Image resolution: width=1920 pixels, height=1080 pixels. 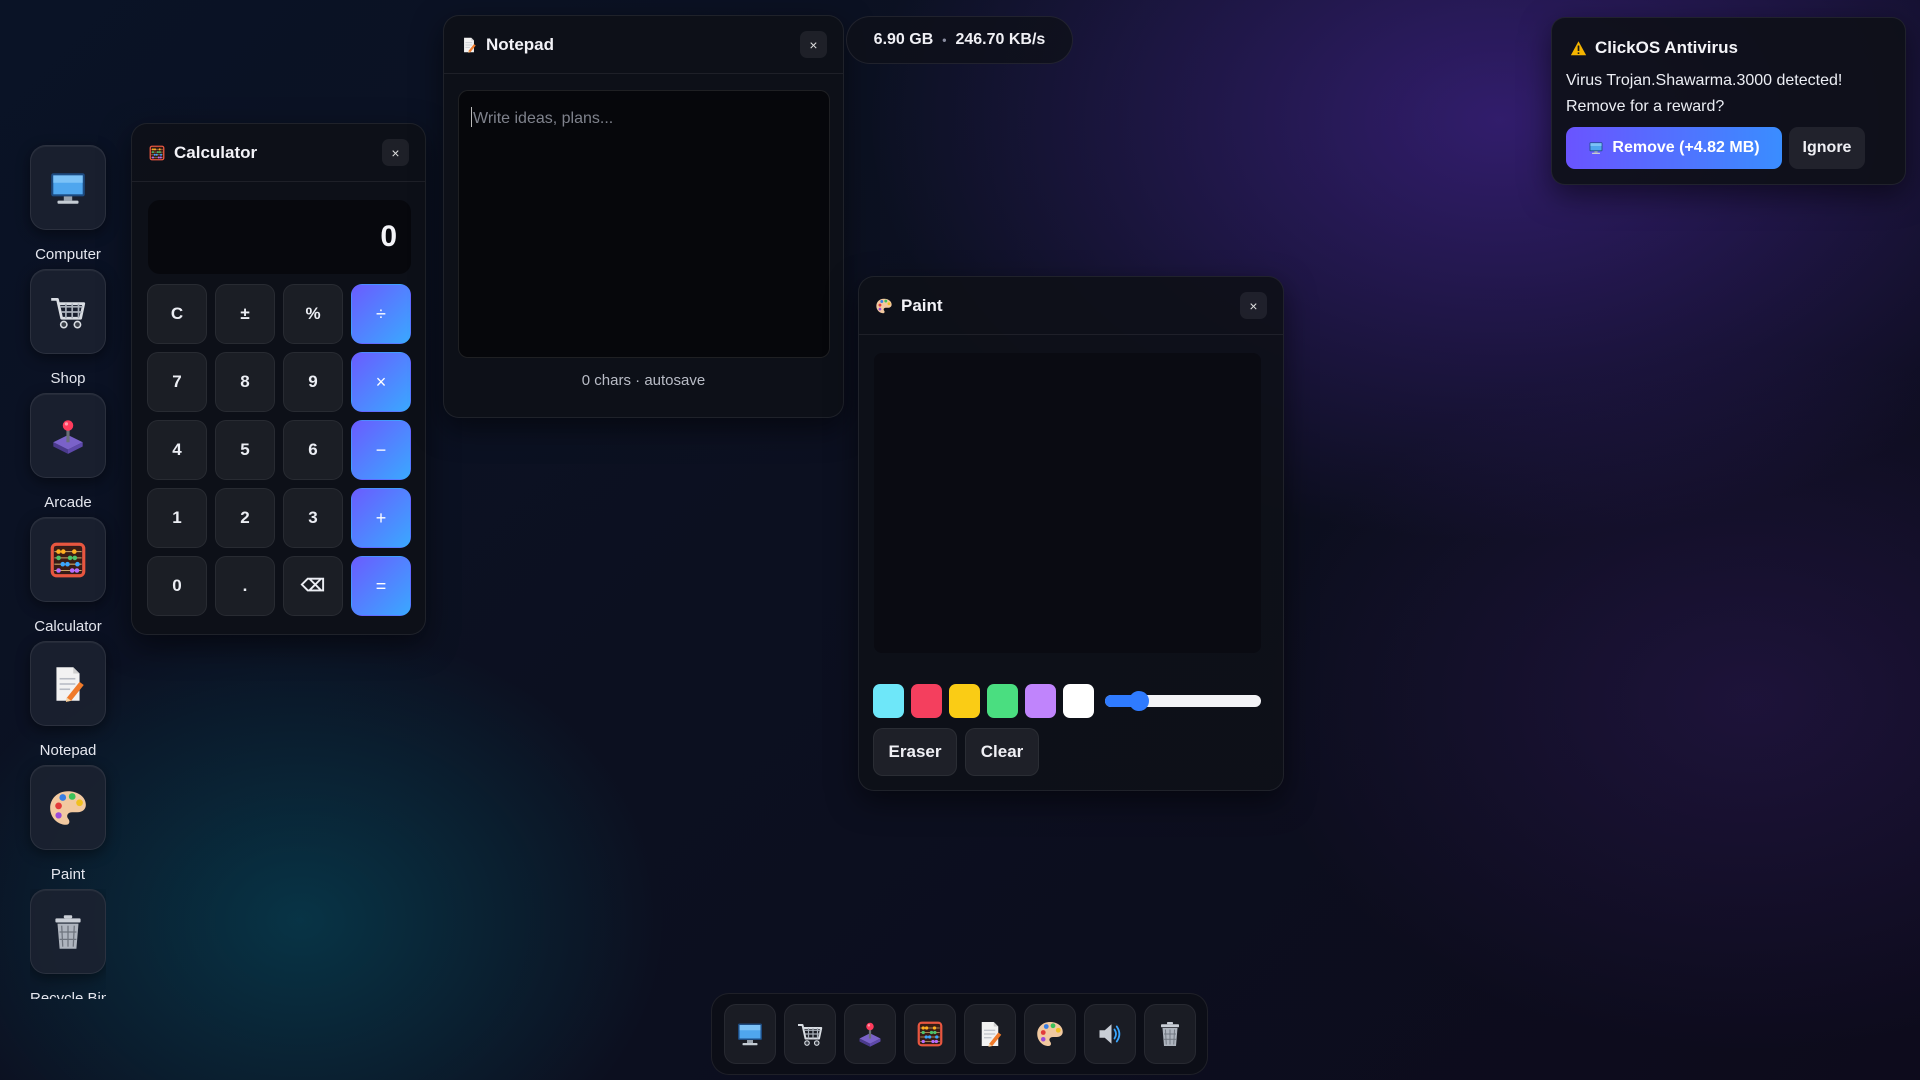 What do you see at coordinates (68, 750) in the screenshot?
I see `desktop-icon-label: Notepad` at bounding box center [68, 750].